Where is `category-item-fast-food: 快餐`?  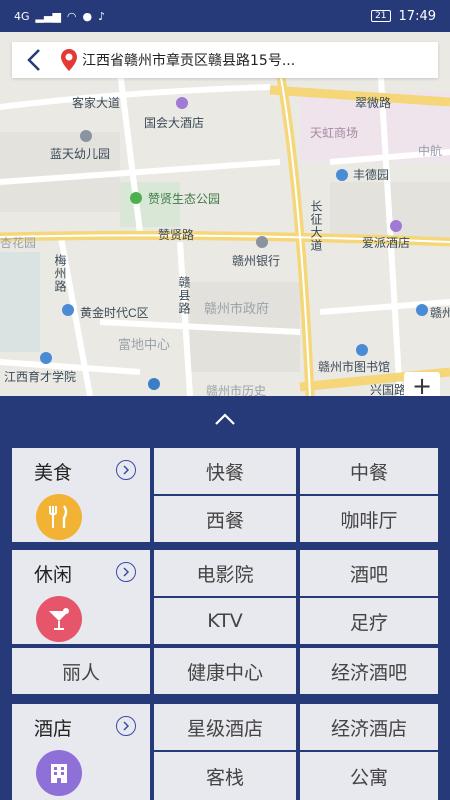
category-item-fast-food: 快餐 is located at coordinates (225, 471).